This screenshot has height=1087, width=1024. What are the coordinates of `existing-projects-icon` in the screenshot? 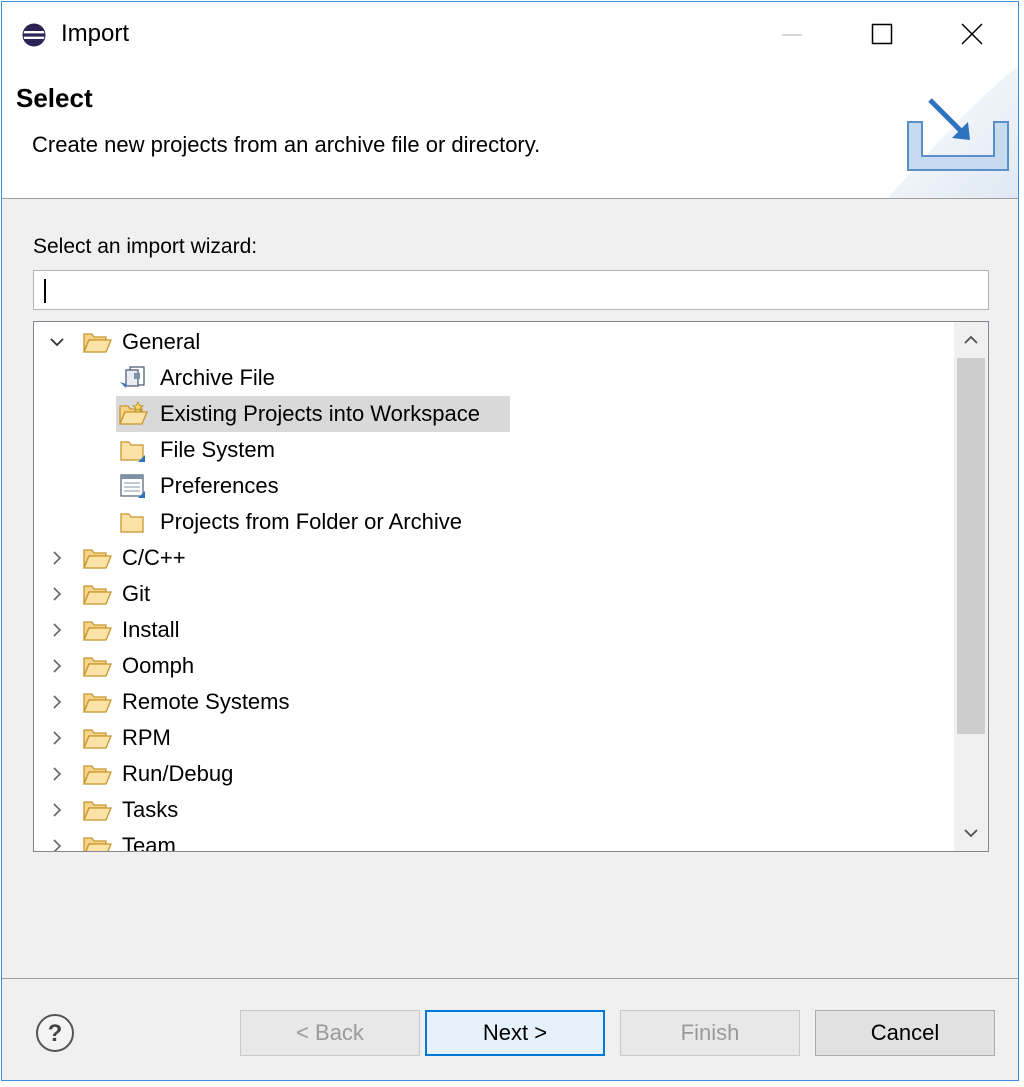 It's located at (133, 412).